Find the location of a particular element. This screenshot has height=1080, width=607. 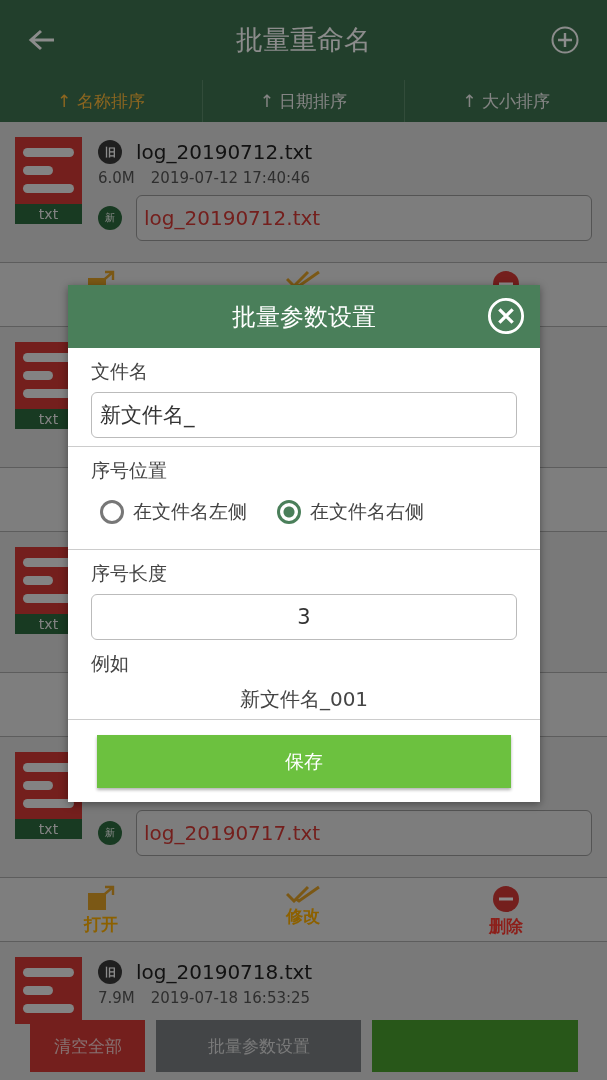

action-label: 打开 is located at coordinates (101, 924).